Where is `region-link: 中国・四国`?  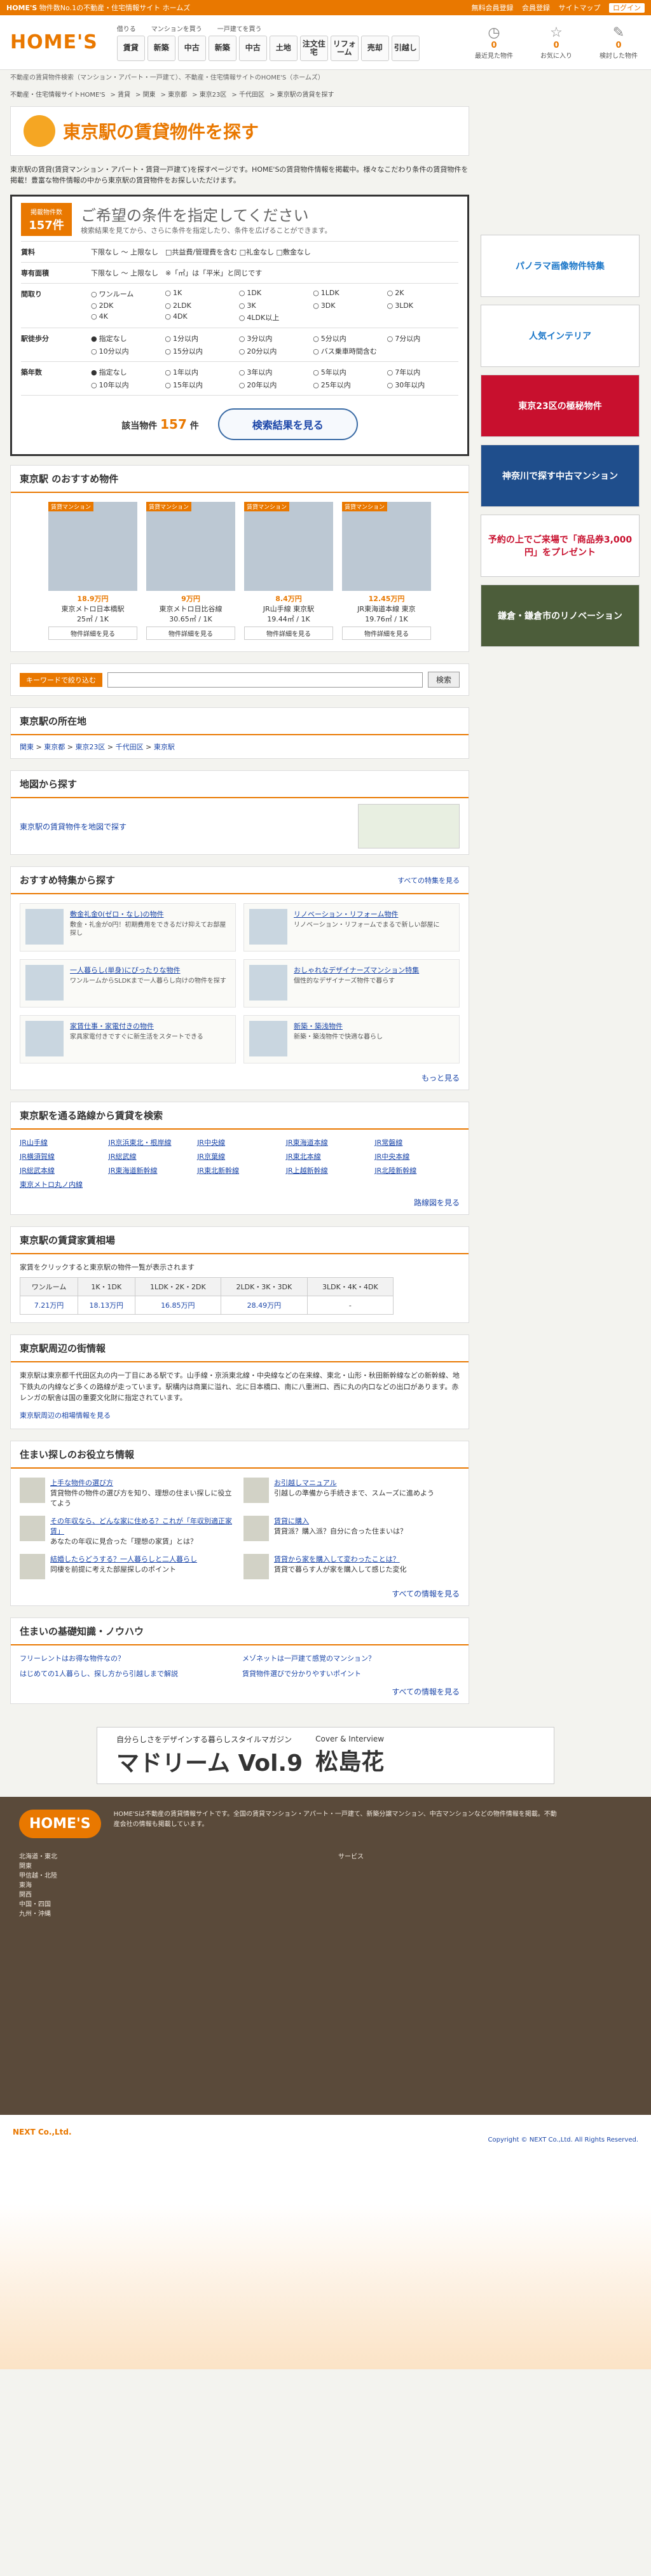 region-link: 中国・四国 is located at coordinates (166, 1903).